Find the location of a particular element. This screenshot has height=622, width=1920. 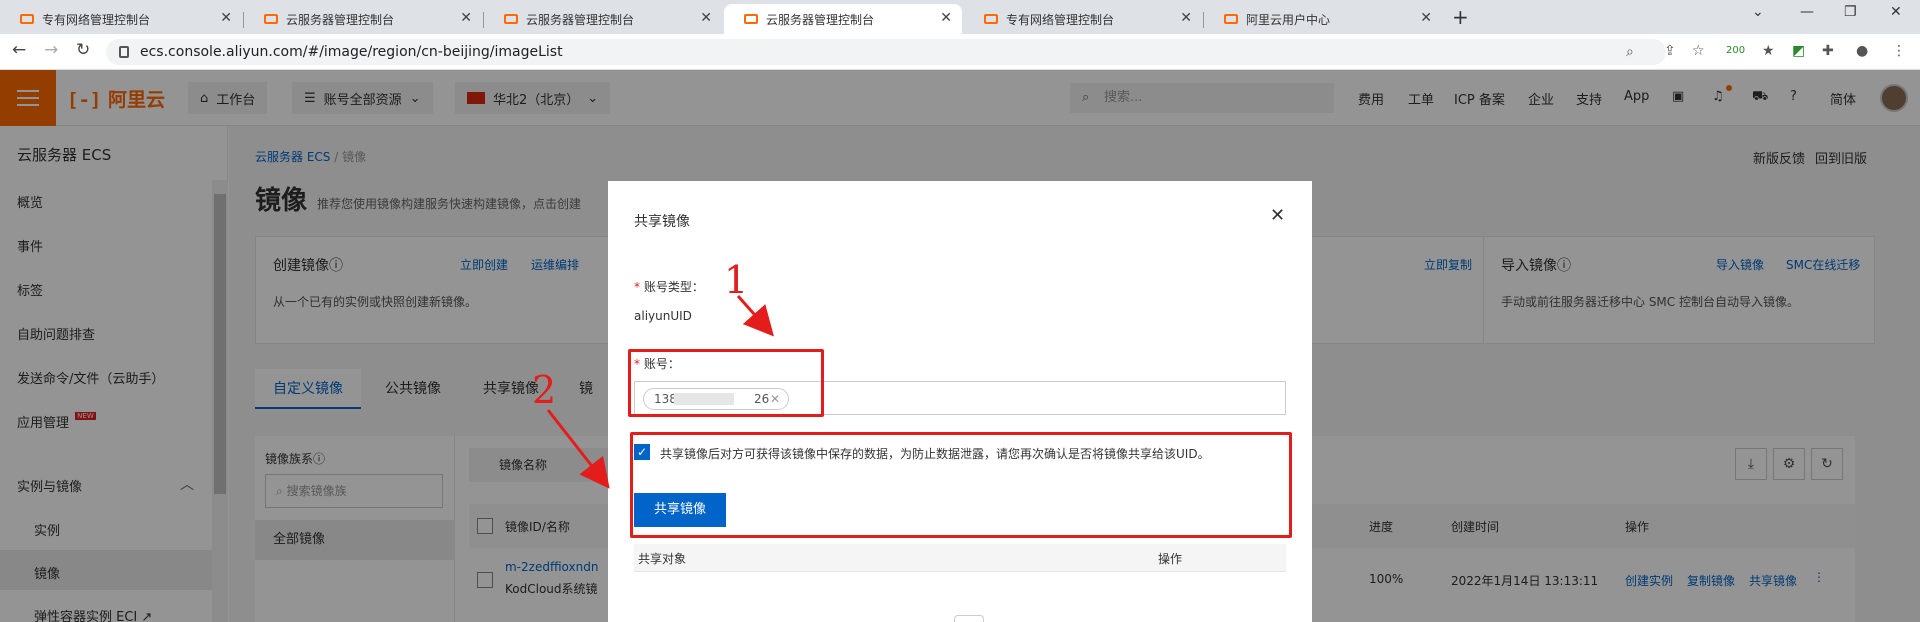

annotation-arrows is located at coordinates (660, 392).